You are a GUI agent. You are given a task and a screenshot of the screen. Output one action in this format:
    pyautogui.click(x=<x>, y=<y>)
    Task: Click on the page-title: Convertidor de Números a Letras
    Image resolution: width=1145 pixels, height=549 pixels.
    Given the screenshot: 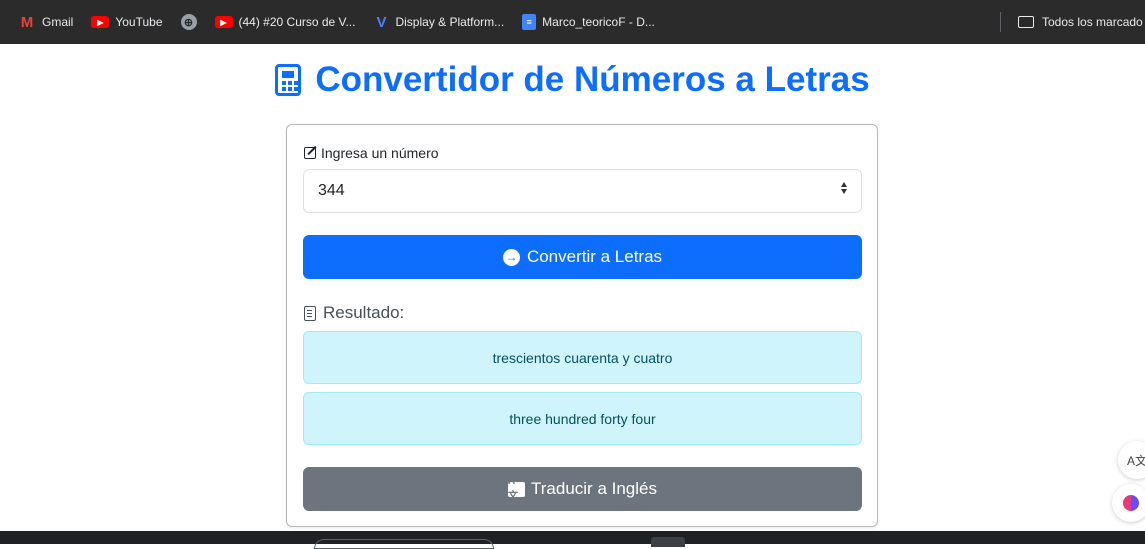 What is the action you would take?
    pyautogui.click(x=572, y=80)
    